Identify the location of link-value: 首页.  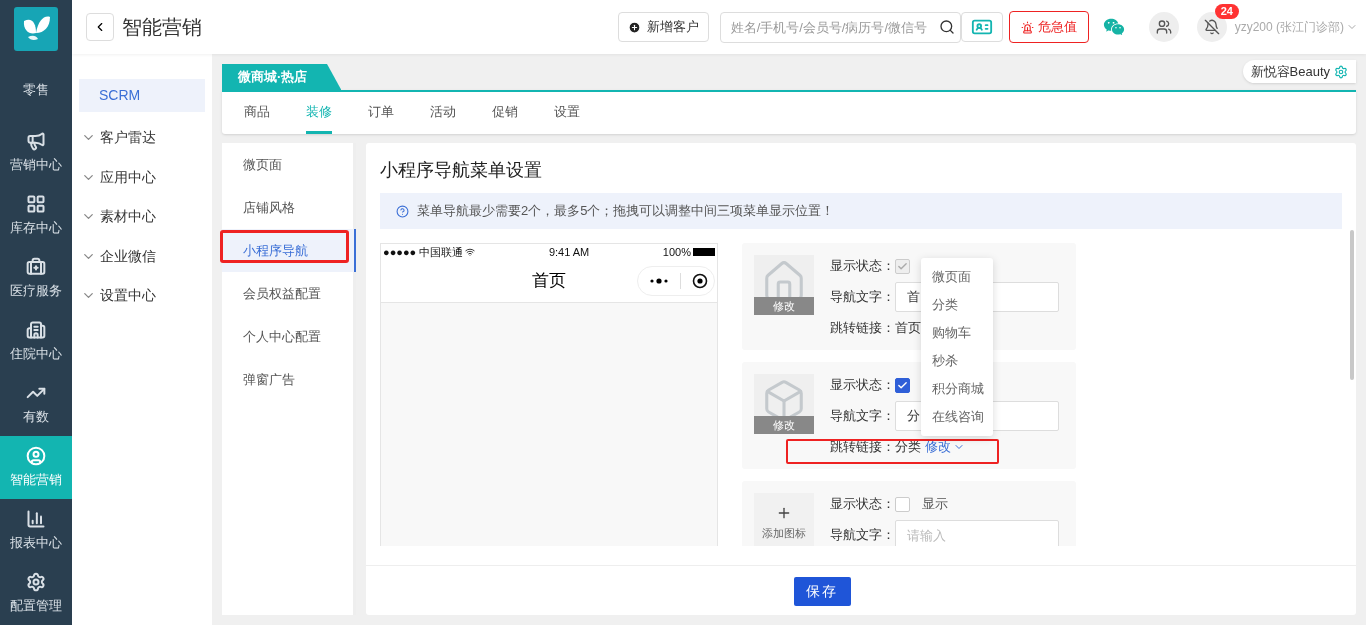
(908, 328).